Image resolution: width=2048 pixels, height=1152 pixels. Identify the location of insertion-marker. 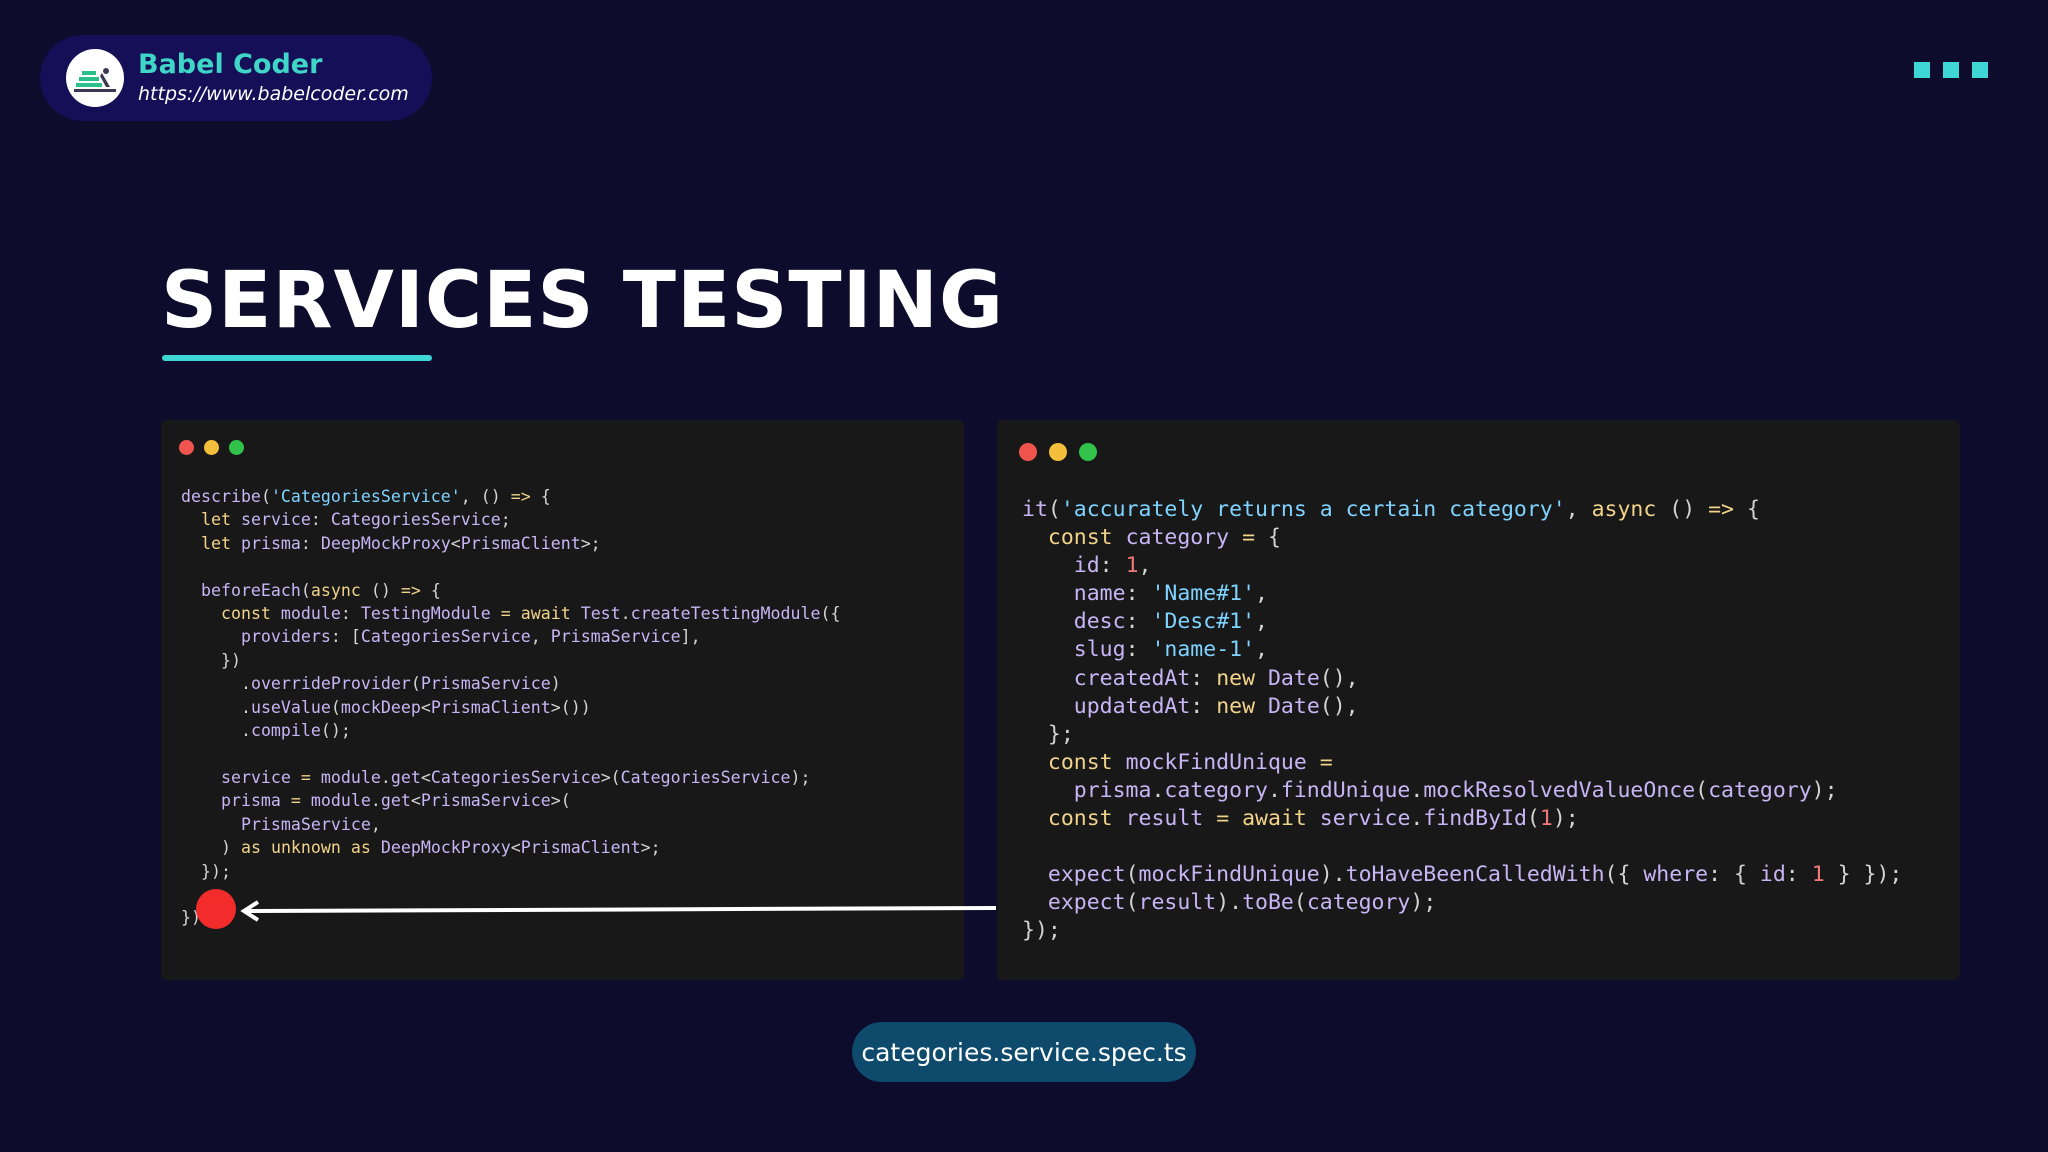
(216, 909).